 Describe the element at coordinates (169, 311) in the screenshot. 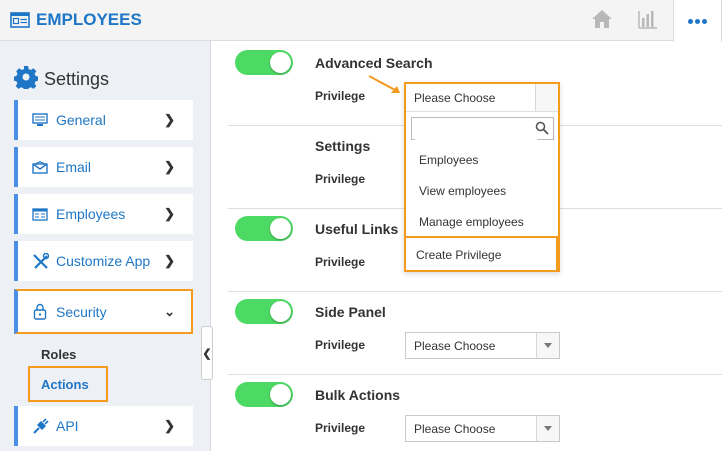

I see `chevron-down-icon: ⌄` at that location.